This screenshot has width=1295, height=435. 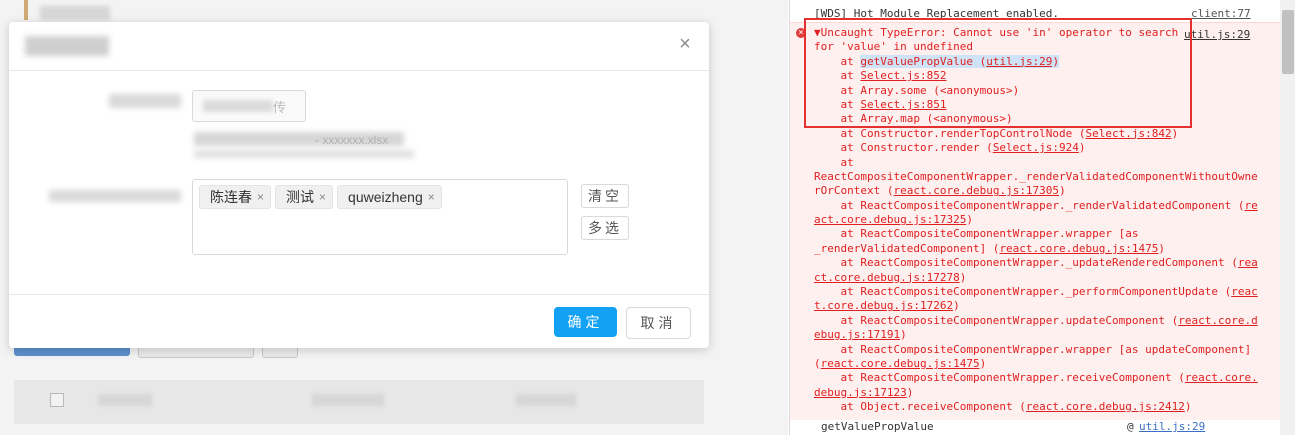 What do you see at coordinates (1045, 105) in the screenshot?
I see `stack-frame: at Select.js:851` at bounding box center [1045, 105].